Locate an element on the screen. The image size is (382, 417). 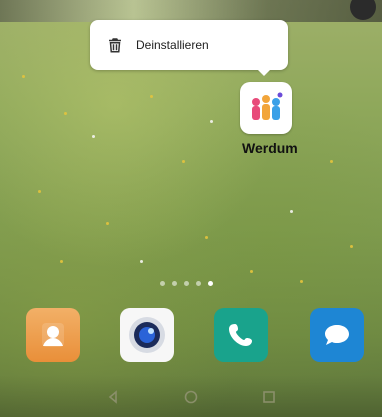
recent-apps-icon is located at coordinates (269, 397).